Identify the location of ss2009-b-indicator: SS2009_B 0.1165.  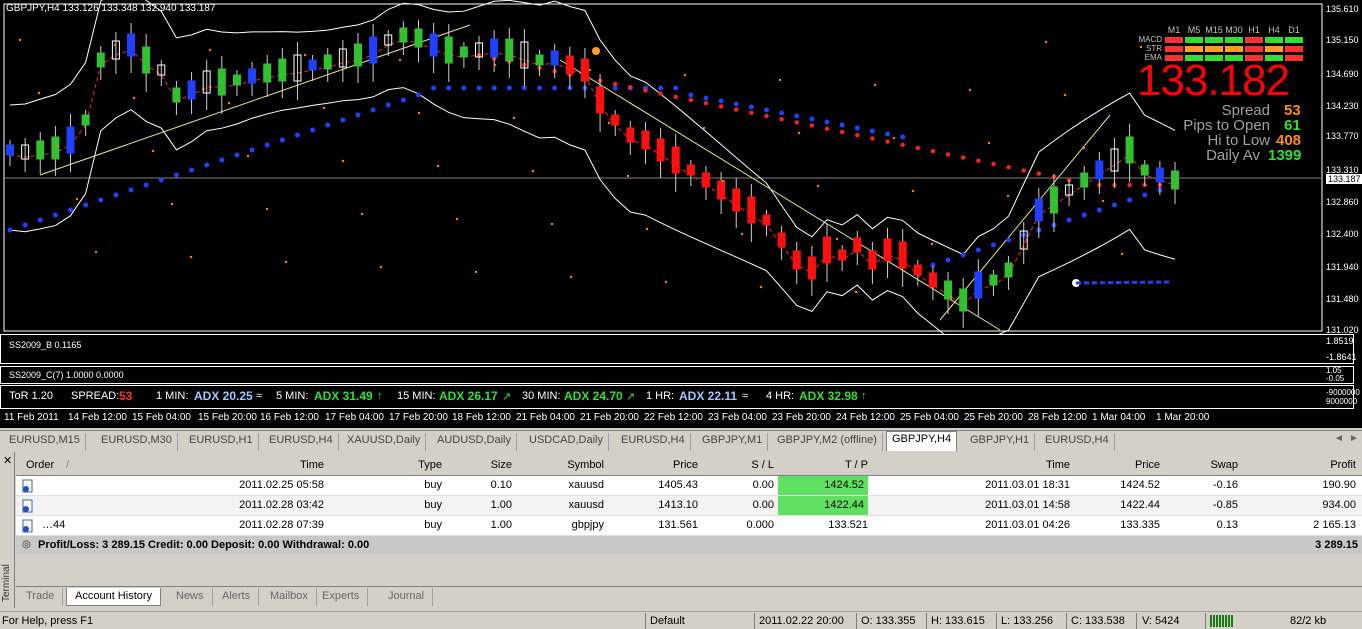
(677, 349).